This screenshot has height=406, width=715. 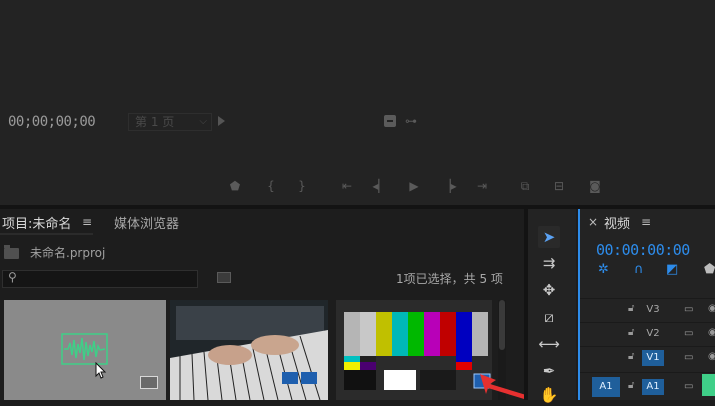 I want to click on thumbnail-color-bars, so click(x=414, y=350).